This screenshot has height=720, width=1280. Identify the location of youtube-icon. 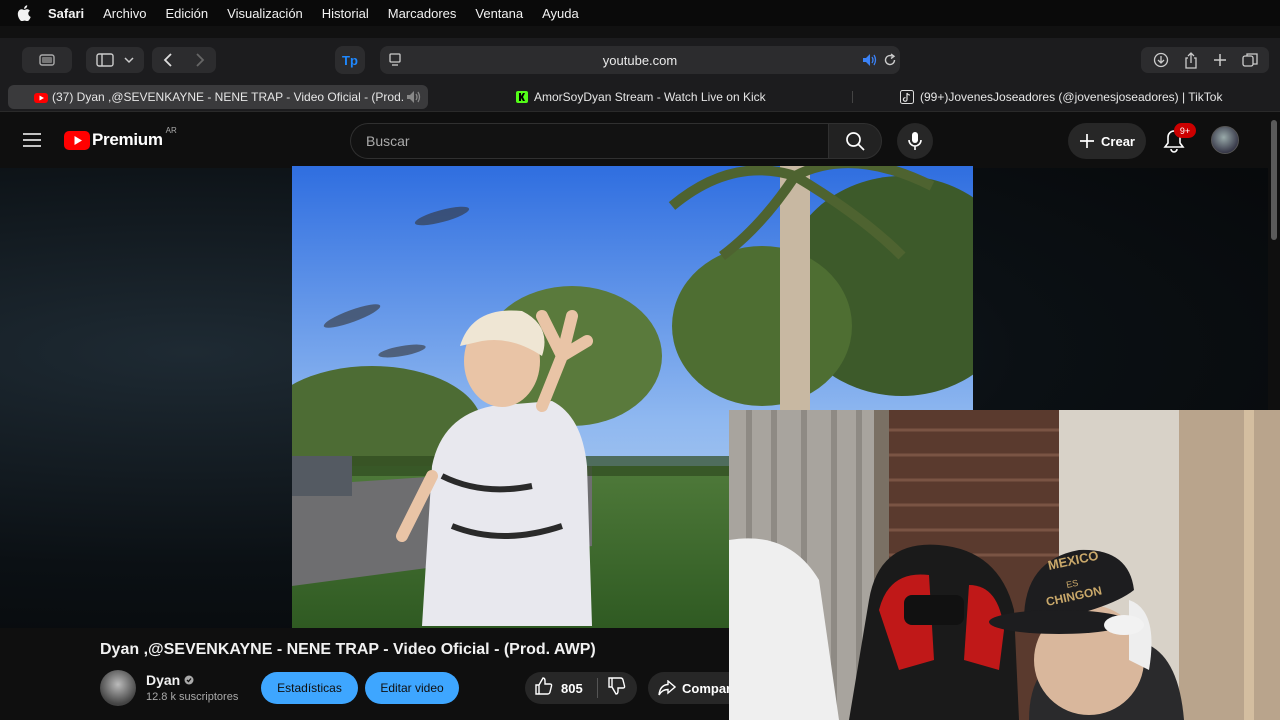
(41, 99).